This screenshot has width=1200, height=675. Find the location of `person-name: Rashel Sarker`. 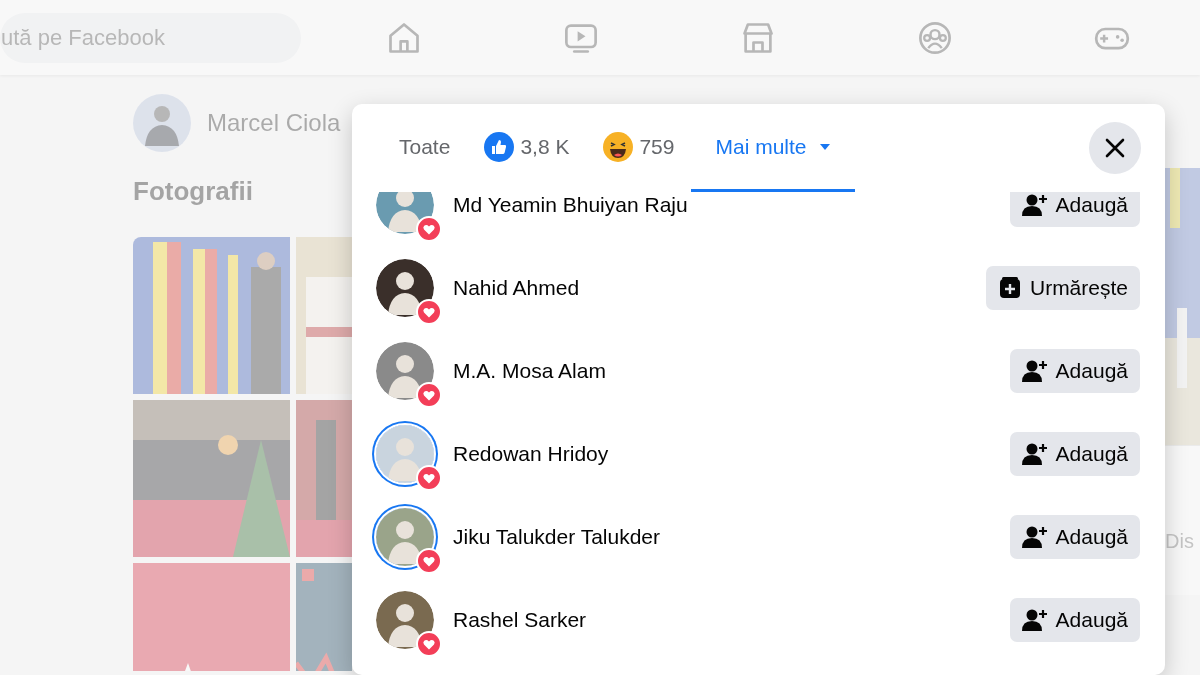

person-name: Rashel Sarker is located at coordinates (520, 619).